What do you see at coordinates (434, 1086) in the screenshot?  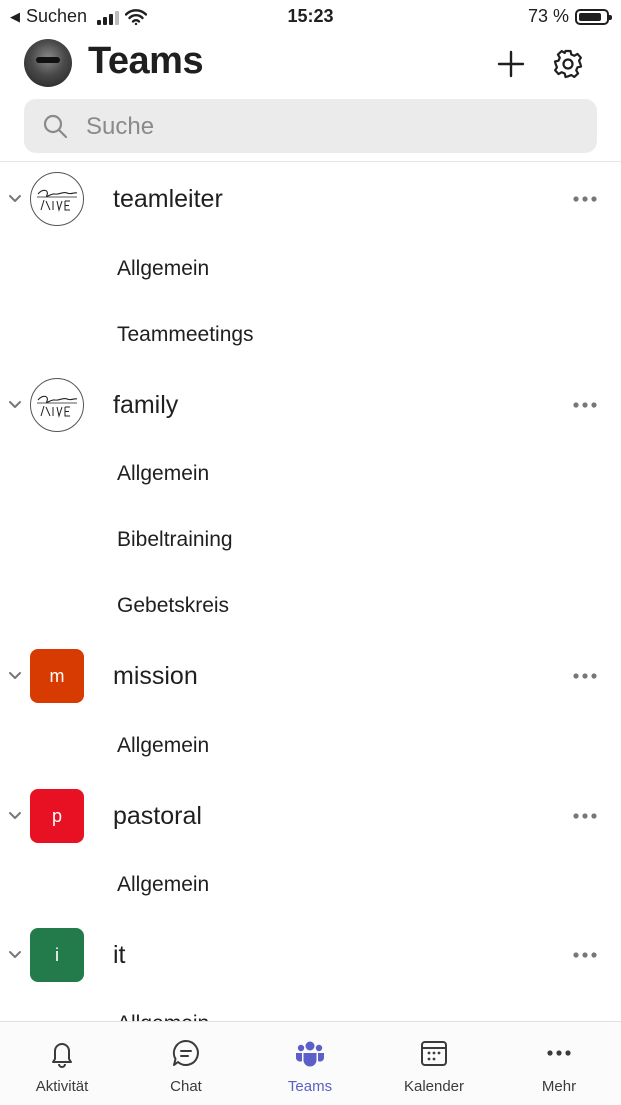 I see `tab-label: Kalender` at bounding box center [434, 1086].